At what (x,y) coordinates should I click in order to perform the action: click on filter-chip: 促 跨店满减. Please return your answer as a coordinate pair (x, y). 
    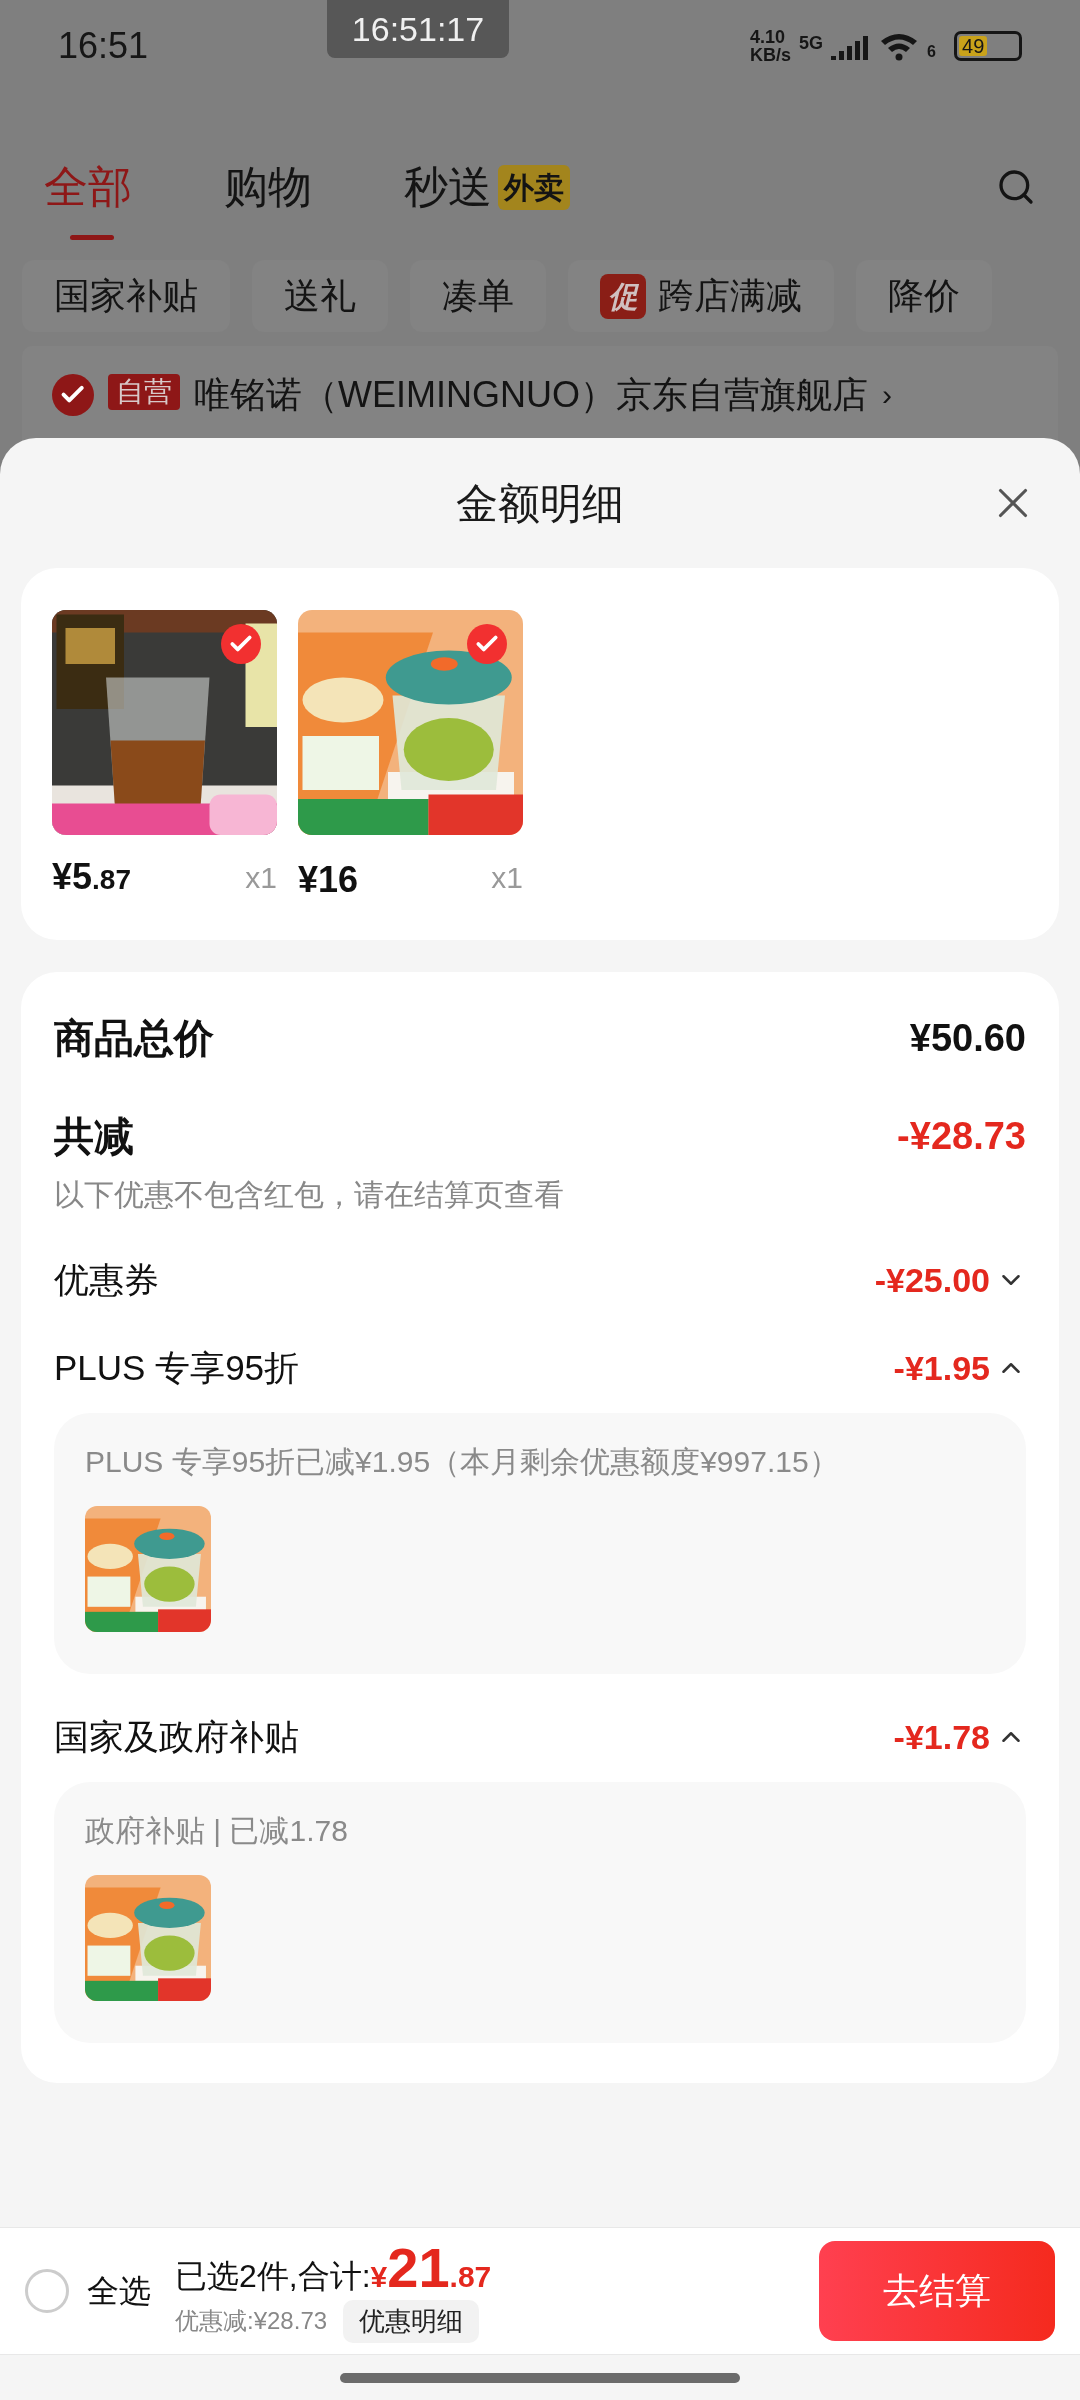
    Looking at the image, I should click on (701, 296).